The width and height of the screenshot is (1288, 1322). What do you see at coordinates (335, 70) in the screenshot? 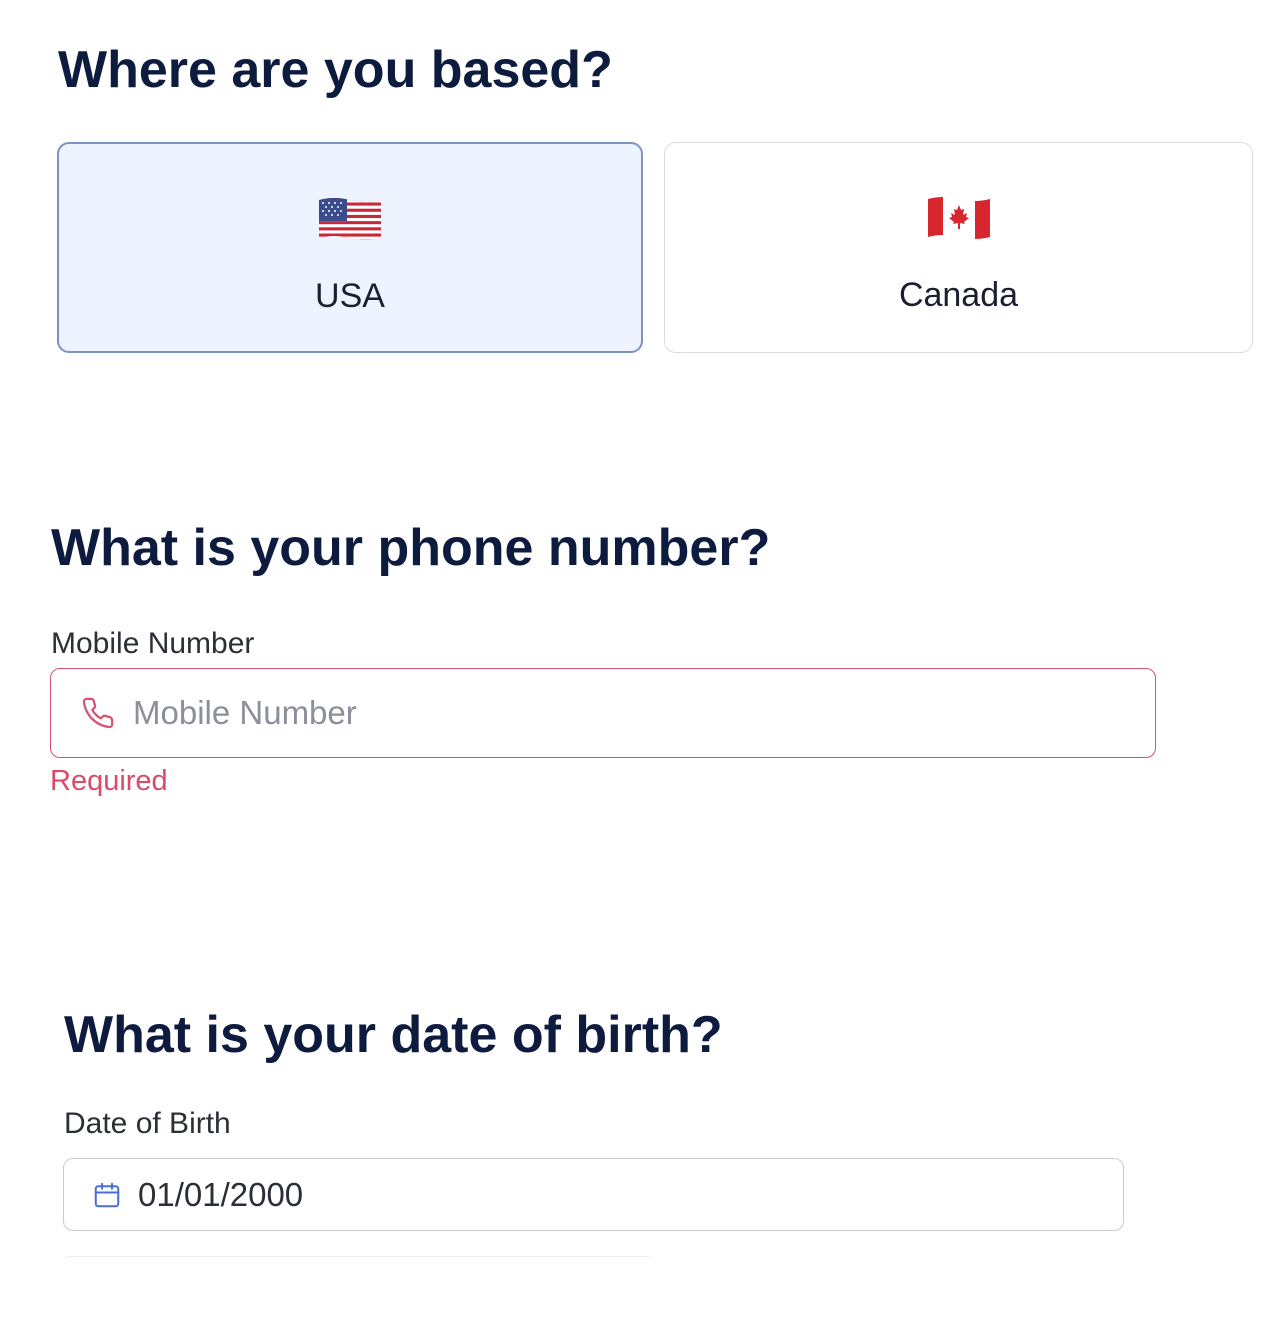
I see `country-heading: Where are you based?` at bounding box center [335, 70].